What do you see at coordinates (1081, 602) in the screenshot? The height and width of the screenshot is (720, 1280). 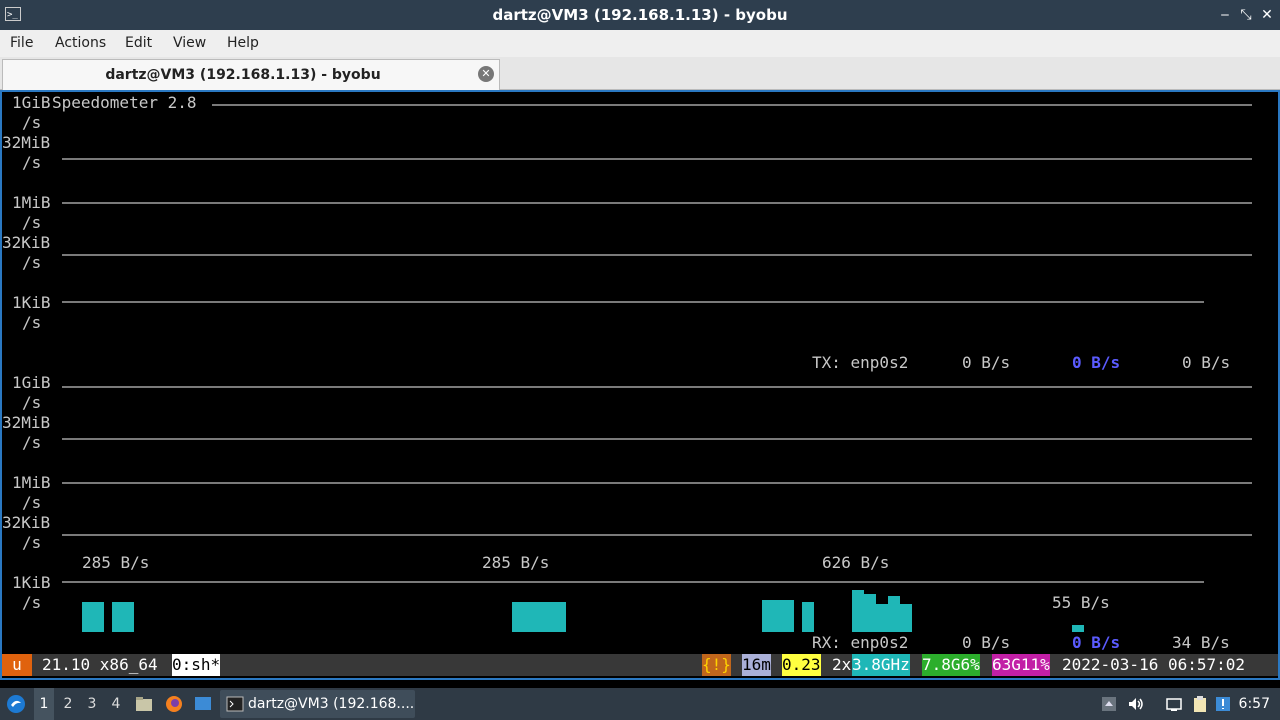 I see `rx-peak-label: 55 B/s` at bounding box center [1081, 602].